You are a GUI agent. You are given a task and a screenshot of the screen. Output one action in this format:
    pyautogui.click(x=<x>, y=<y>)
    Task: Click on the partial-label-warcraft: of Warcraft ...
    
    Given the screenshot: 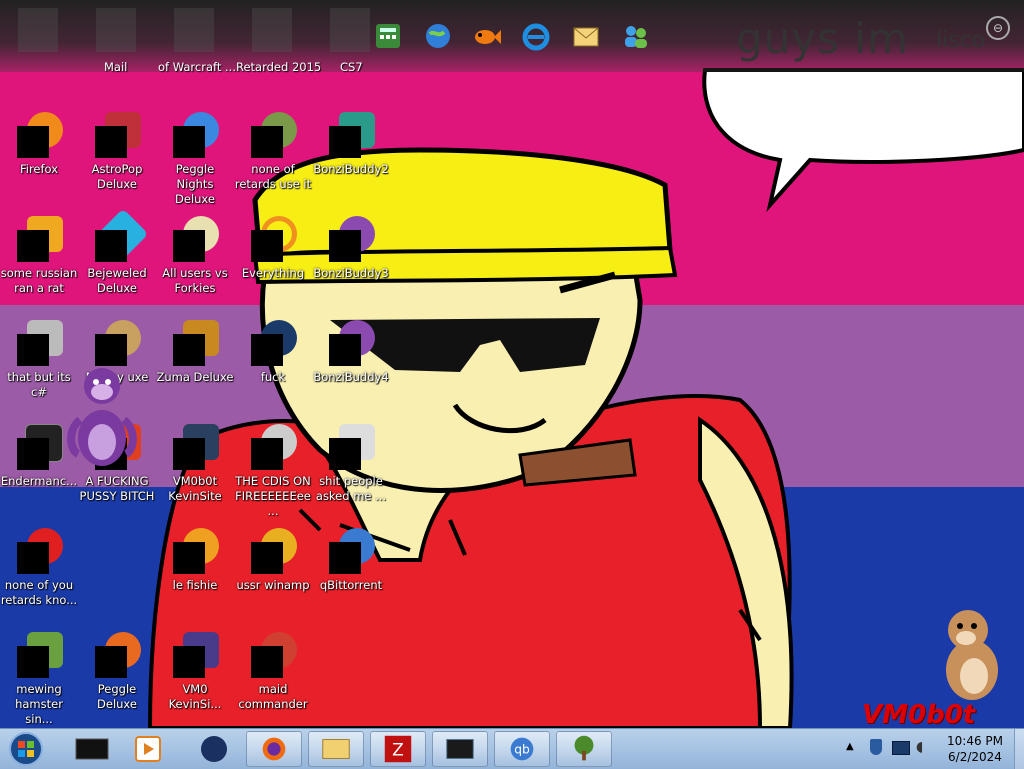 What is the action you would take?
    pyautogui.click(x=197, y=67)
    